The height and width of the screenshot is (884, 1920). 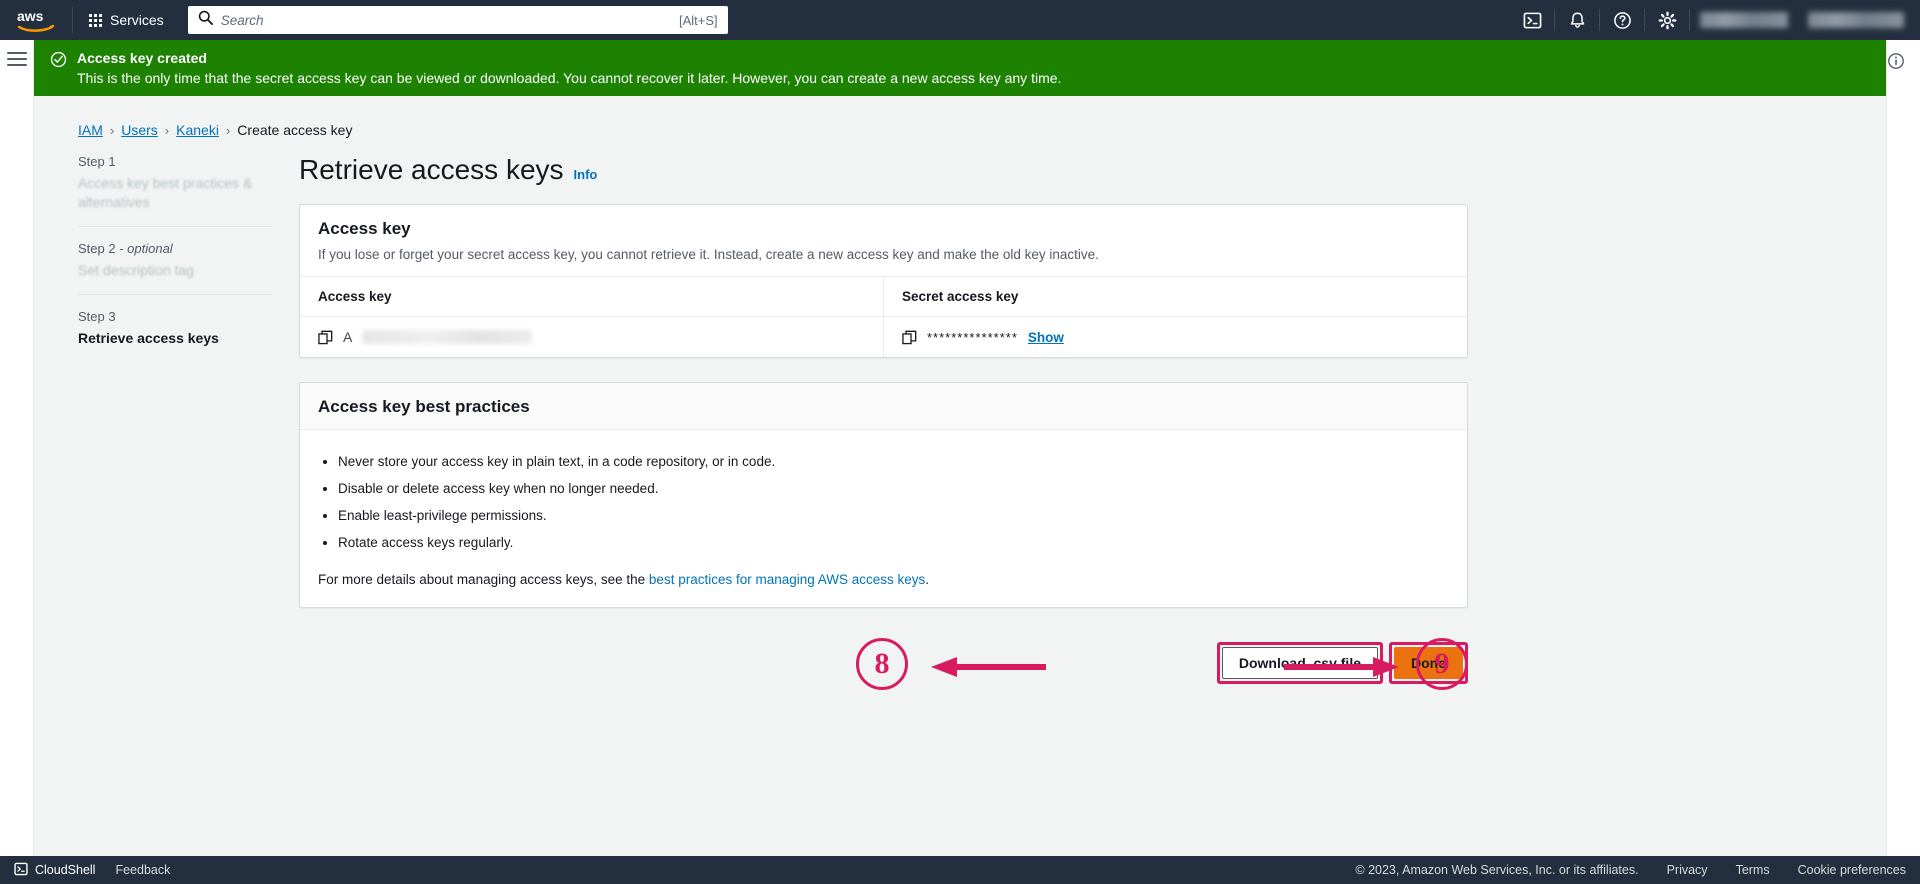 I want to click on footer-cloudshell-button: CloudShell, so click(x=54, y=870).